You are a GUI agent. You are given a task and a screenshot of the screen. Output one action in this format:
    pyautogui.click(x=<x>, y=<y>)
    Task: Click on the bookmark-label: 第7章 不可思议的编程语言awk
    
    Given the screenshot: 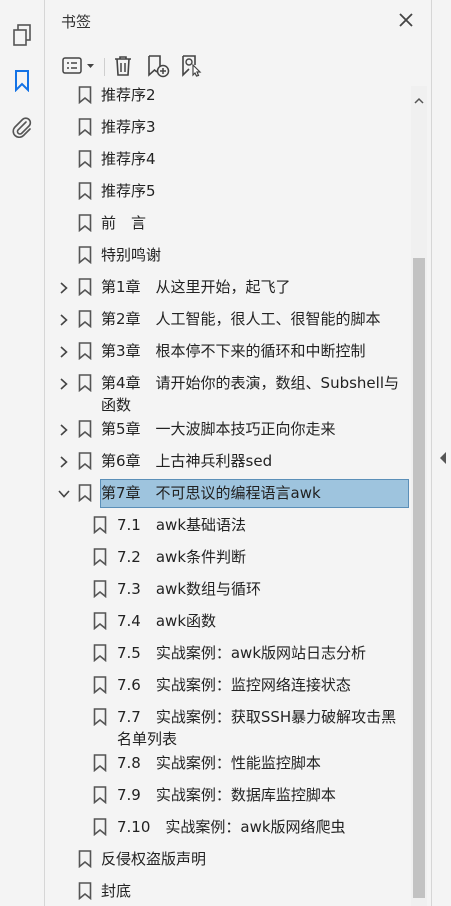 What is the action you would take?
    pyautogui.click(x=211, y=493)
    